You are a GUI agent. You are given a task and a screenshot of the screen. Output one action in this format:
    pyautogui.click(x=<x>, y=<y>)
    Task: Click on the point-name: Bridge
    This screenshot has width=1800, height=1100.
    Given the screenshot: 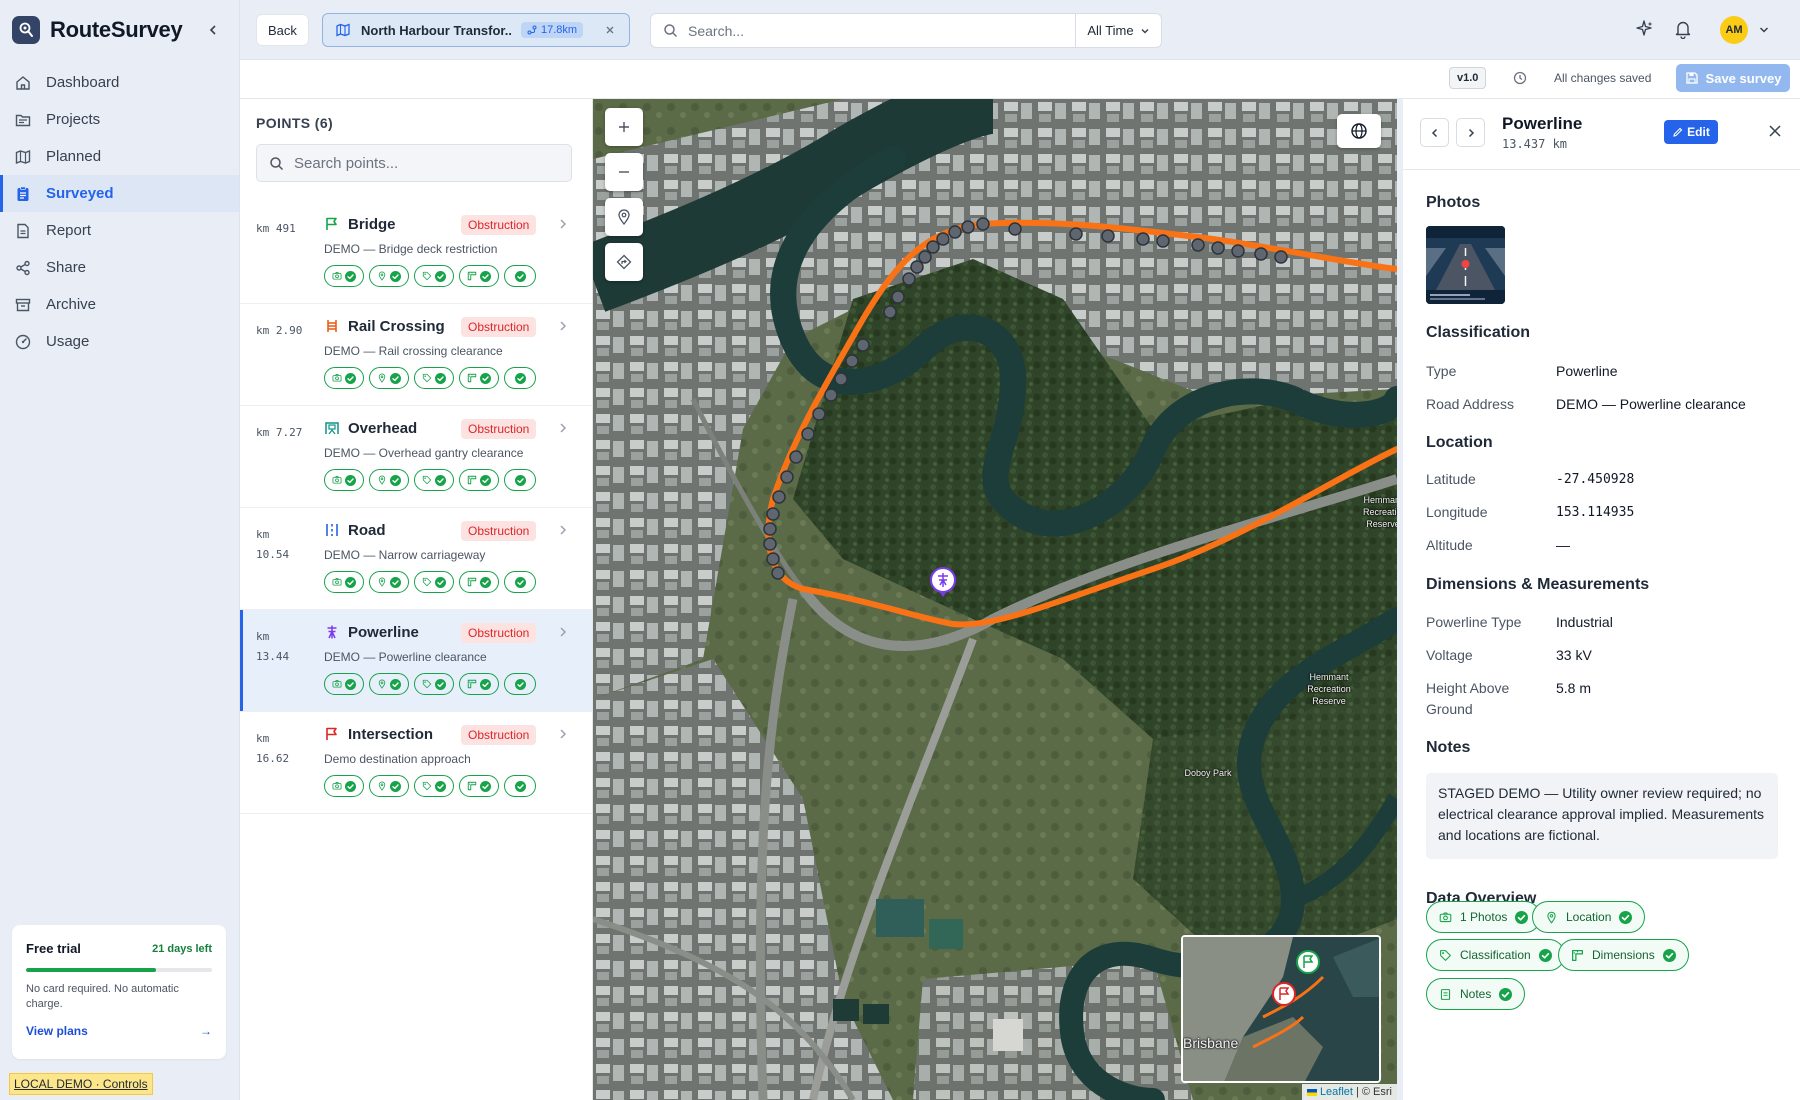 What is the action you would take?
    pyautogui.click(x=372, y=224)
    